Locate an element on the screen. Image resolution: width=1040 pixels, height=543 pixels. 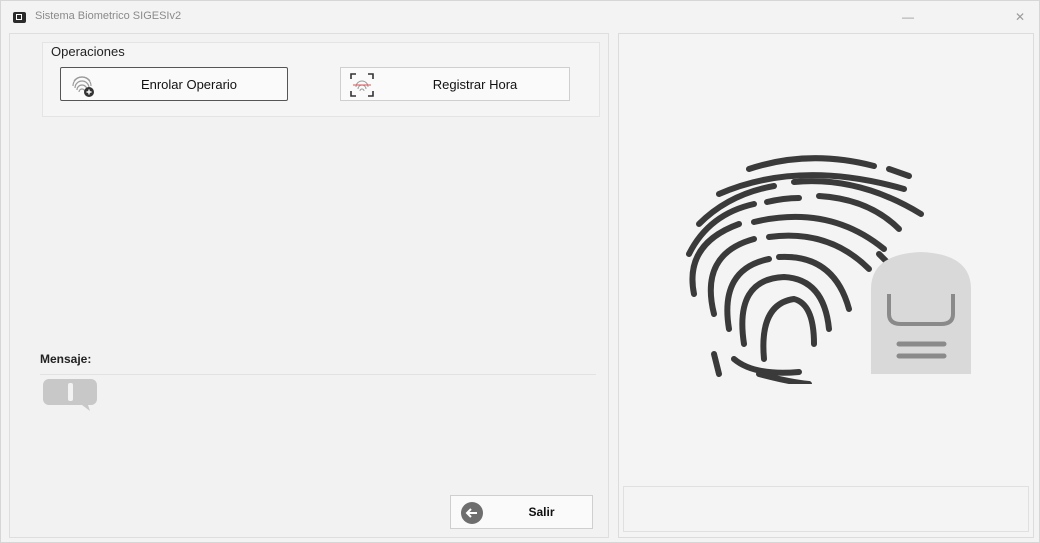
message-label: Mensaje: is located at coordinates (66, 359).